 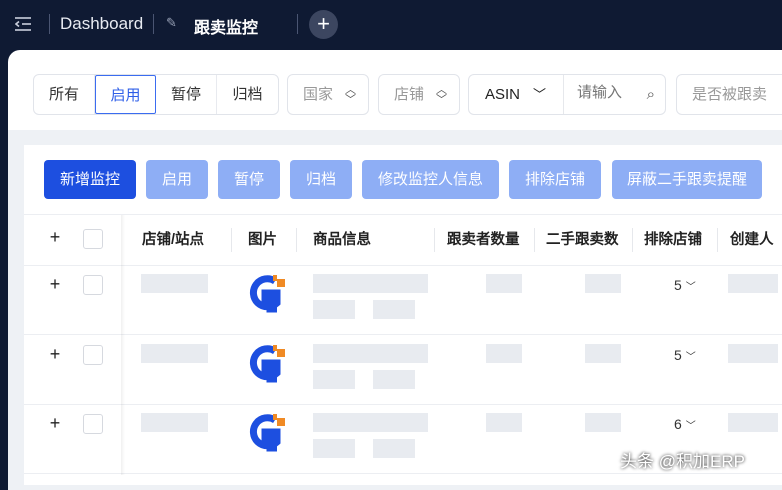 What do you see at coordinates (101, 24) in the screenshot?
I see `tab-dashboard: Dashboard` at bounding box center [101, 24].